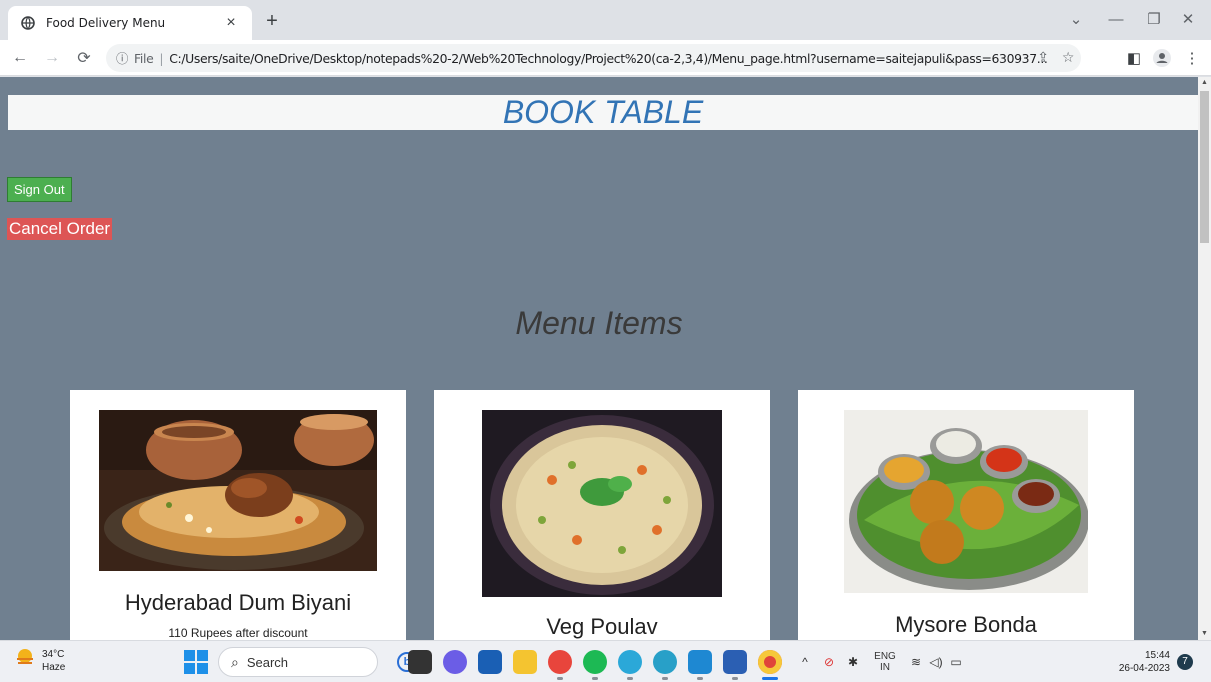  I want to click on language-indicator: ENG IN, so click(885, 661).